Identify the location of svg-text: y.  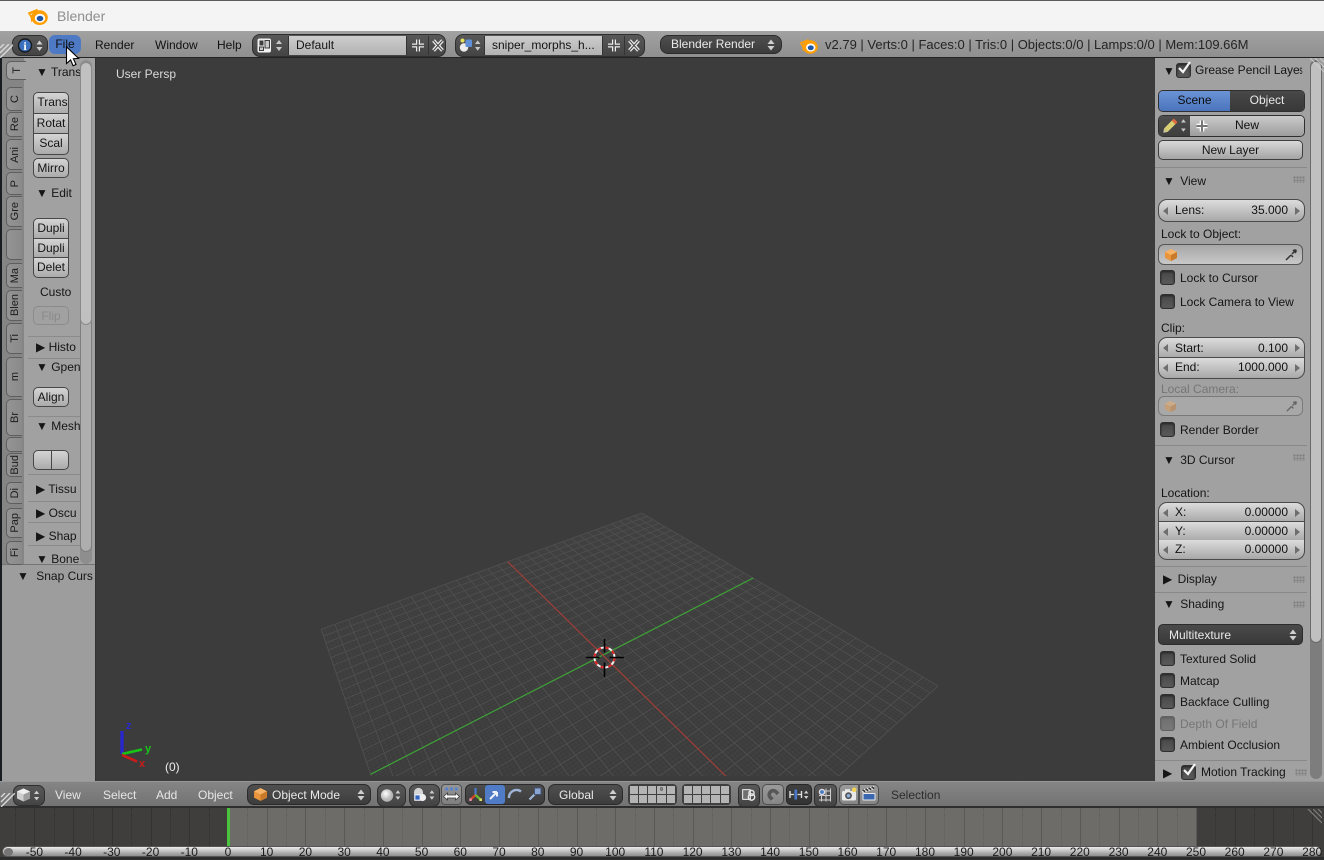
(148, 749).